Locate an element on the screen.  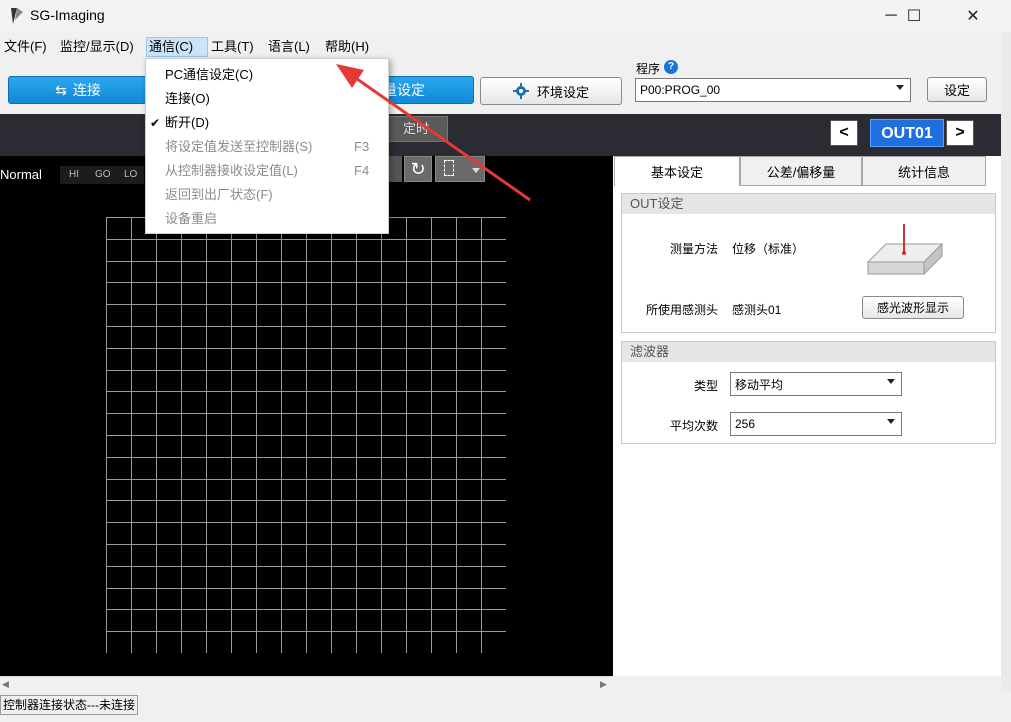
mode-label: Normal is located at coordinates (30, 175).